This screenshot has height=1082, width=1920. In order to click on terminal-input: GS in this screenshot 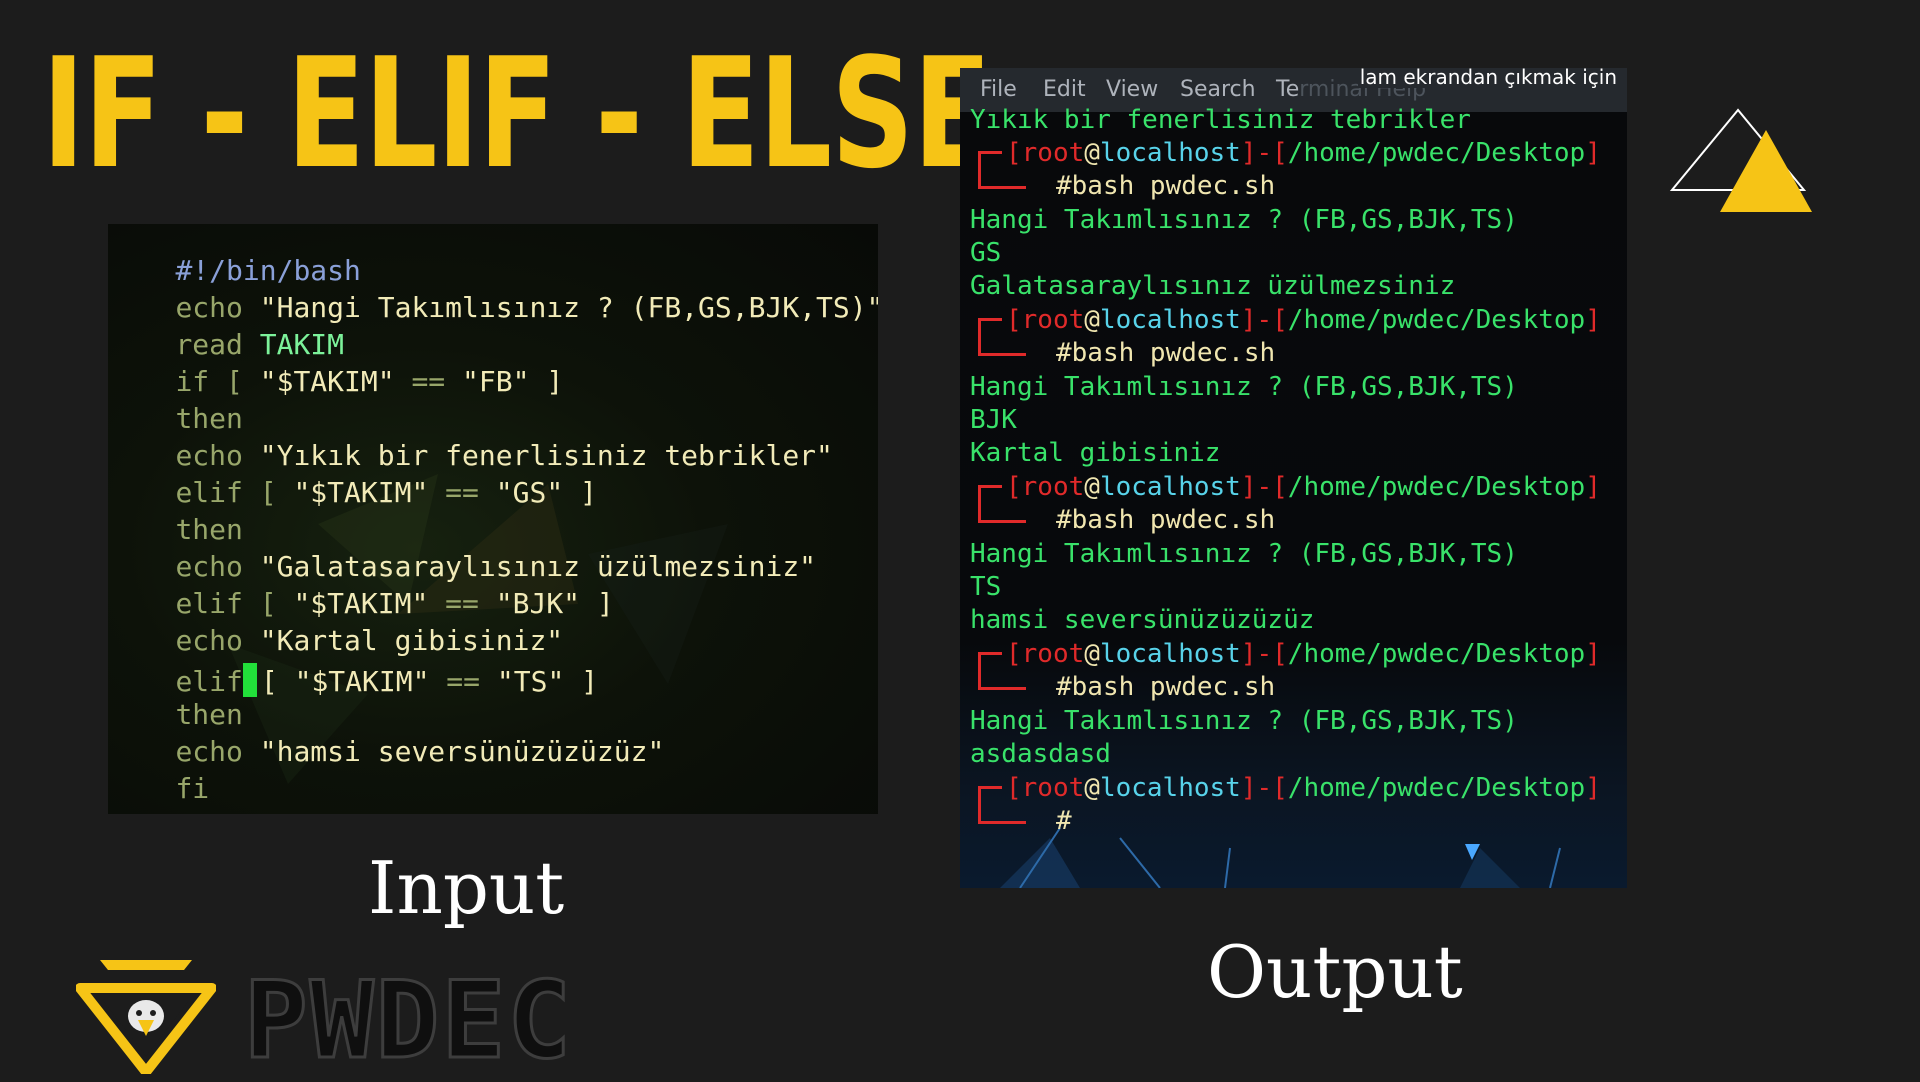, I will do `click(986, 253)`.